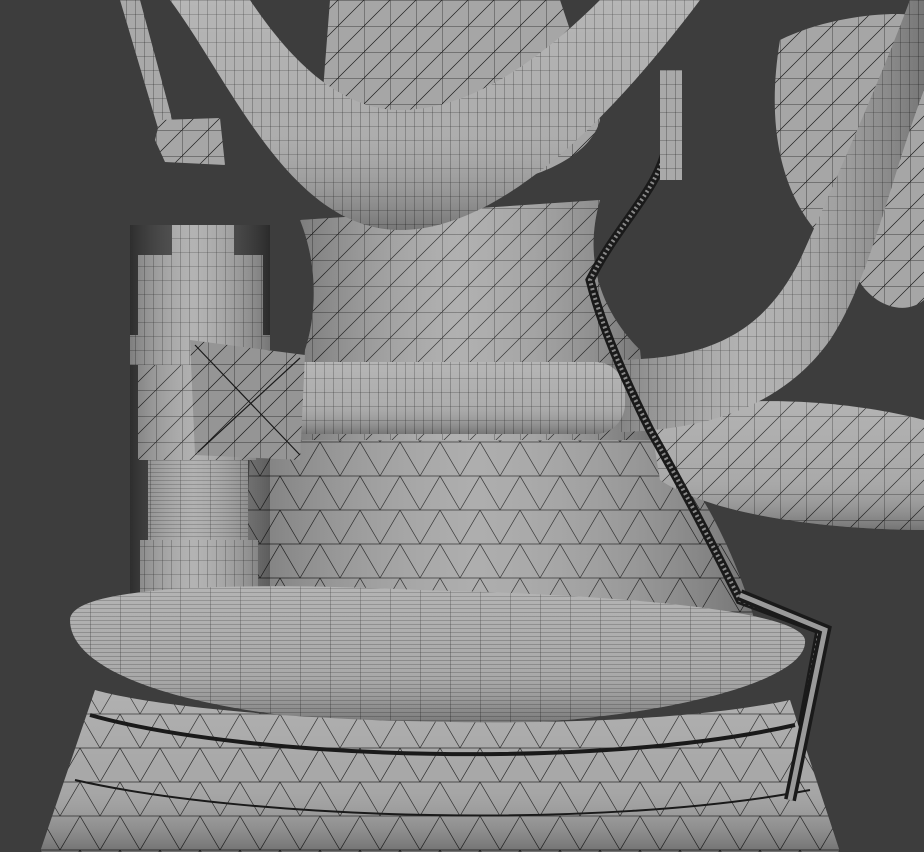 This screenshot has height=852, width=924. What do you see at coordinates (671, 125) in the screenshot?
I see `vertical-rod` at bounding box center [671, 125].